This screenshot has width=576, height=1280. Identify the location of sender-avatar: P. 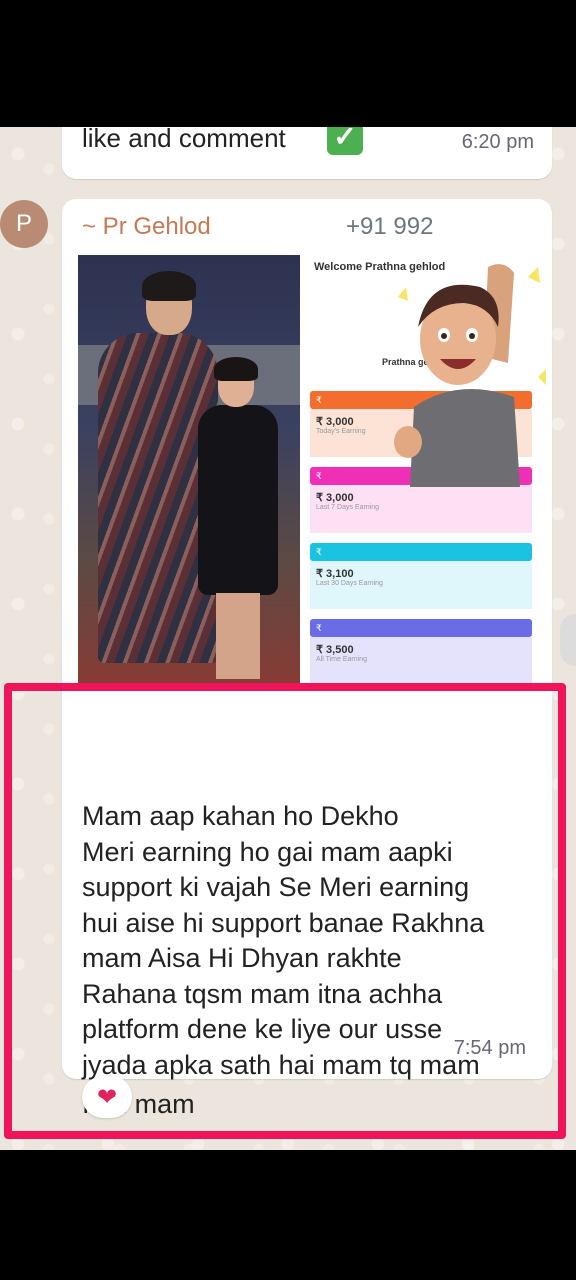
(24, 224).